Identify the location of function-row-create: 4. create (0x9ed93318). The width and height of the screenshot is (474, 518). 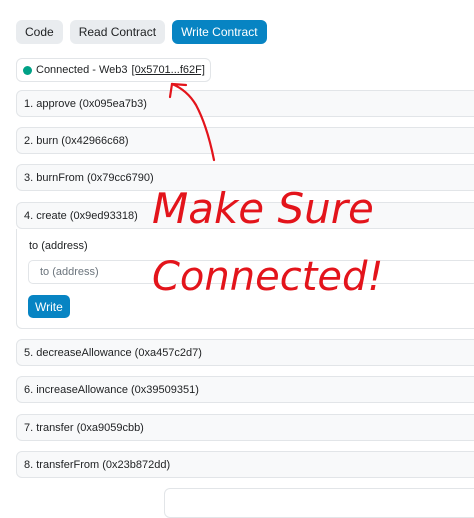
(245, 215).